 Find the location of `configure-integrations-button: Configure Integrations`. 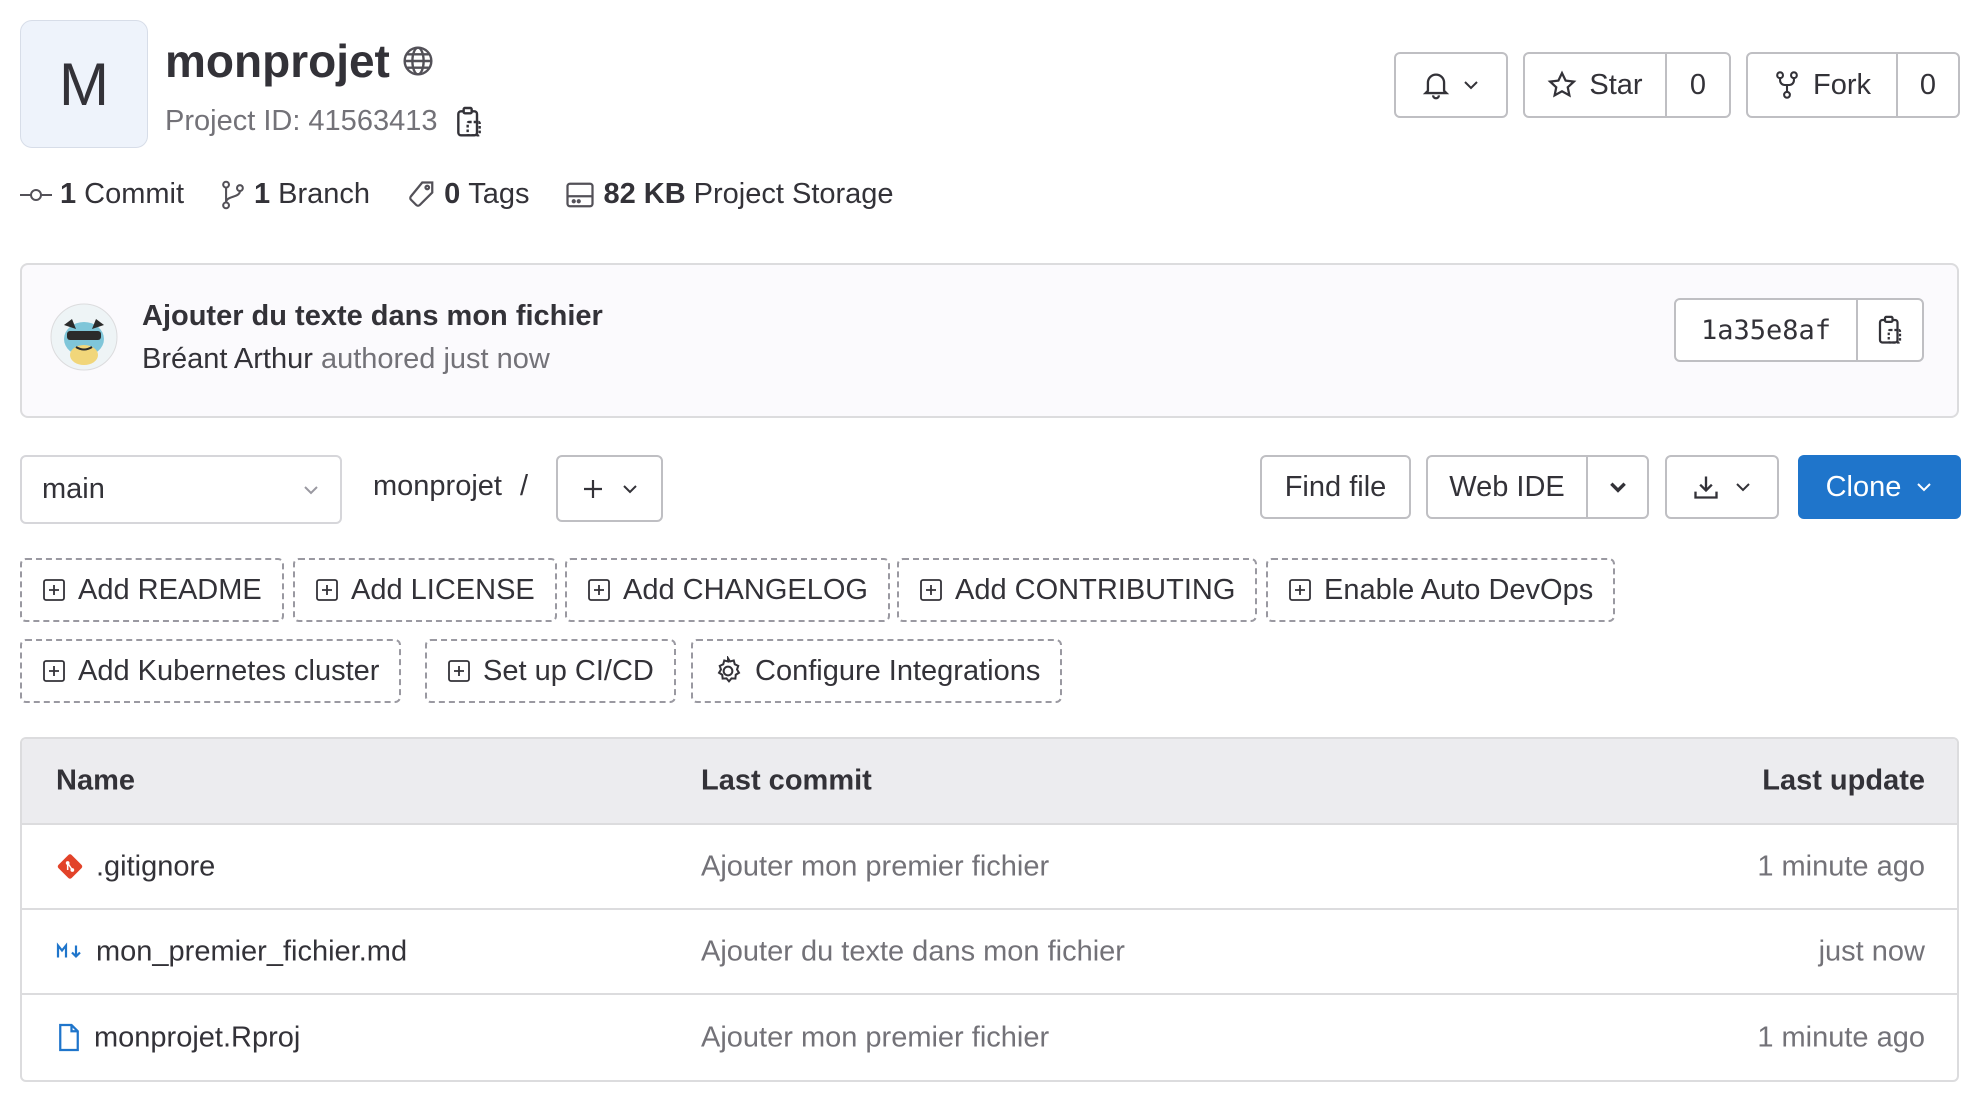

configure-integrations-button: Configure Integrations is located at coordinates (877, 671).